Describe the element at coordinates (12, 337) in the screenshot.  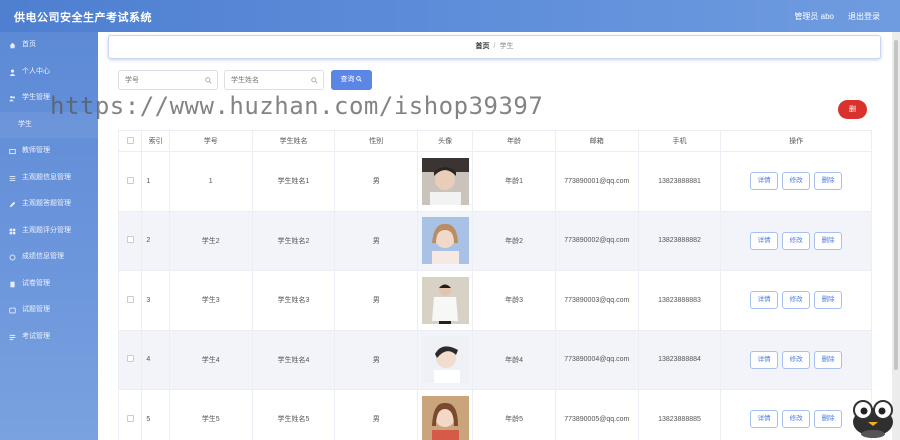
I see `exam-icon` at that location.